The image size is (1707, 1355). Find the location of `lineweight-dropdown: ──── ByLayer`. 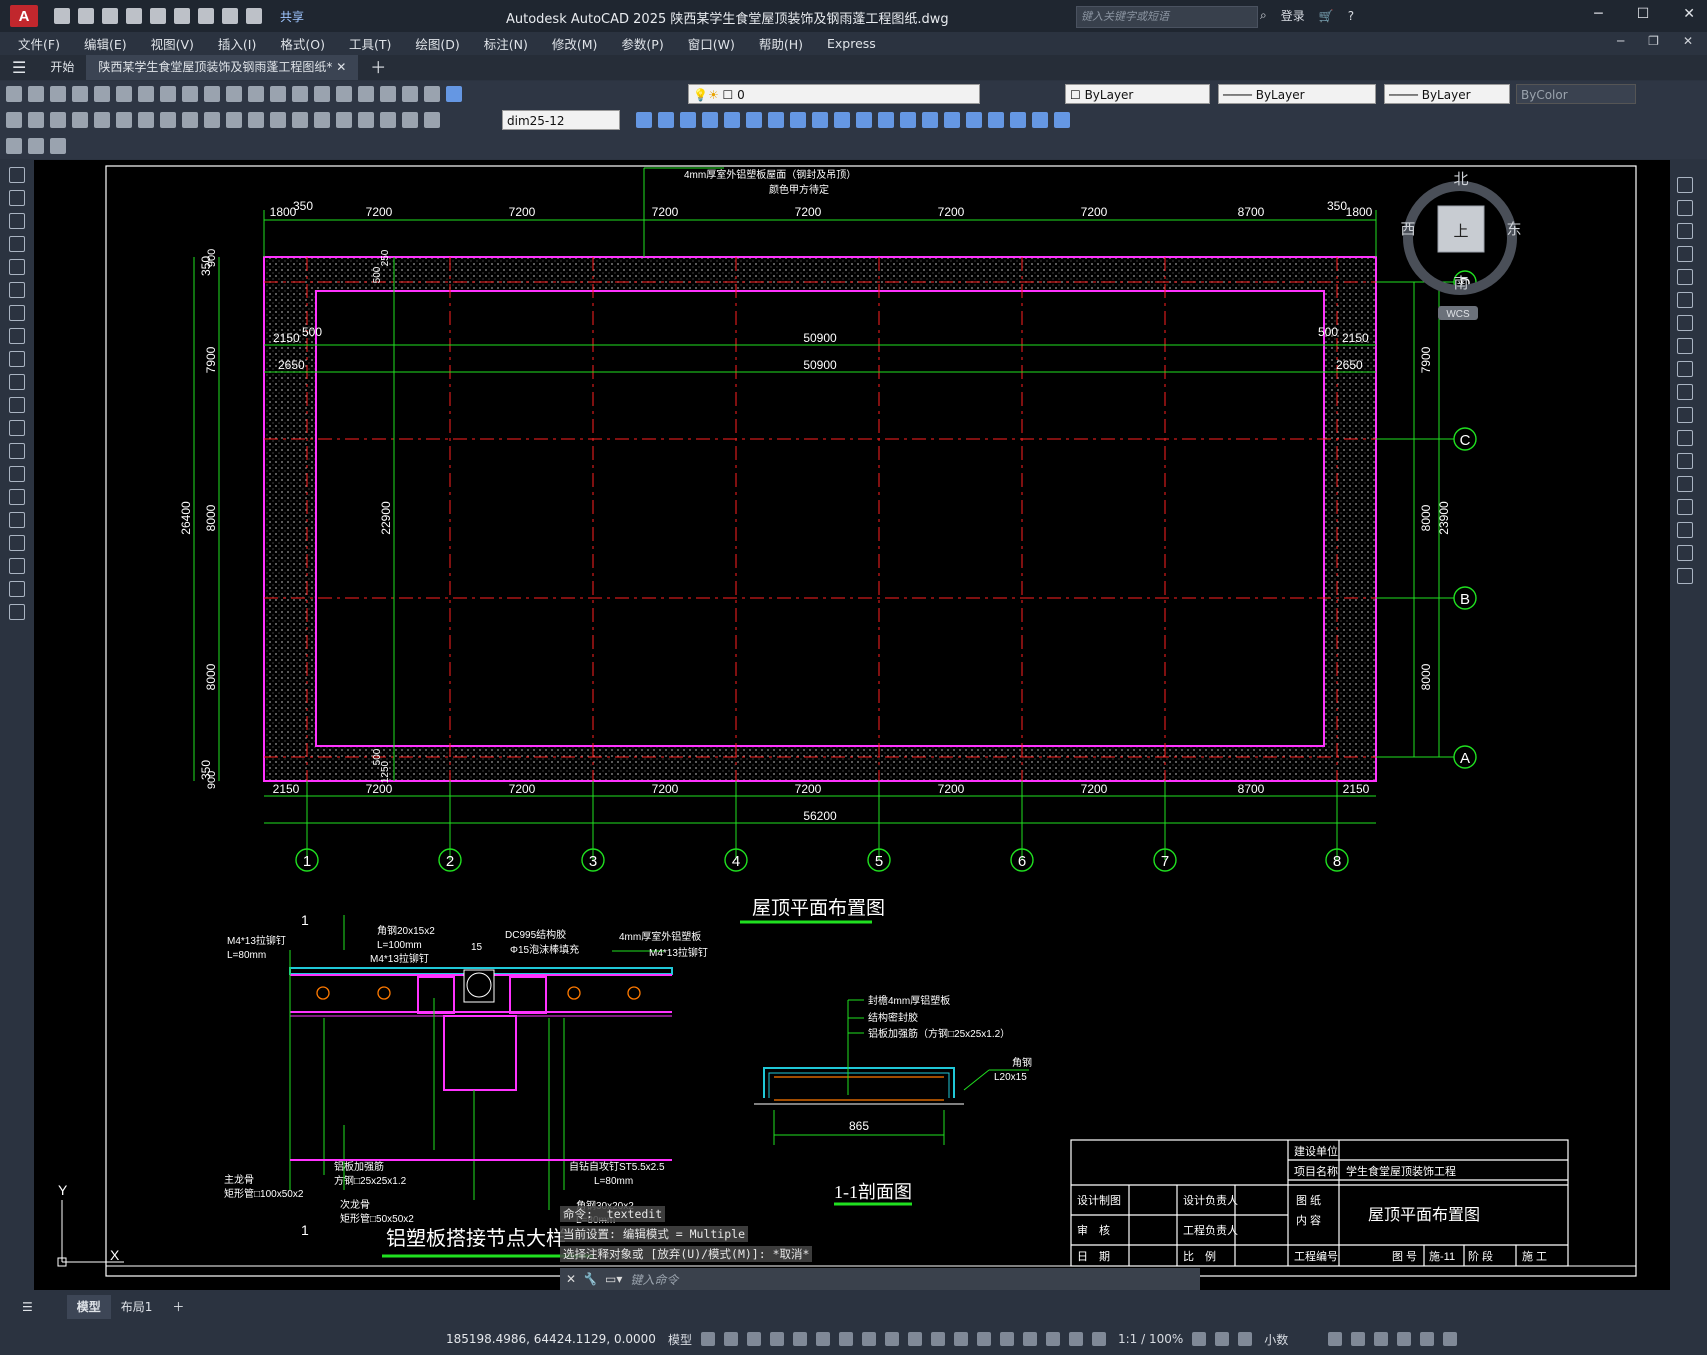

lineweight-dropdown: ──── ByLayer is located at coordinates (1447, 94).